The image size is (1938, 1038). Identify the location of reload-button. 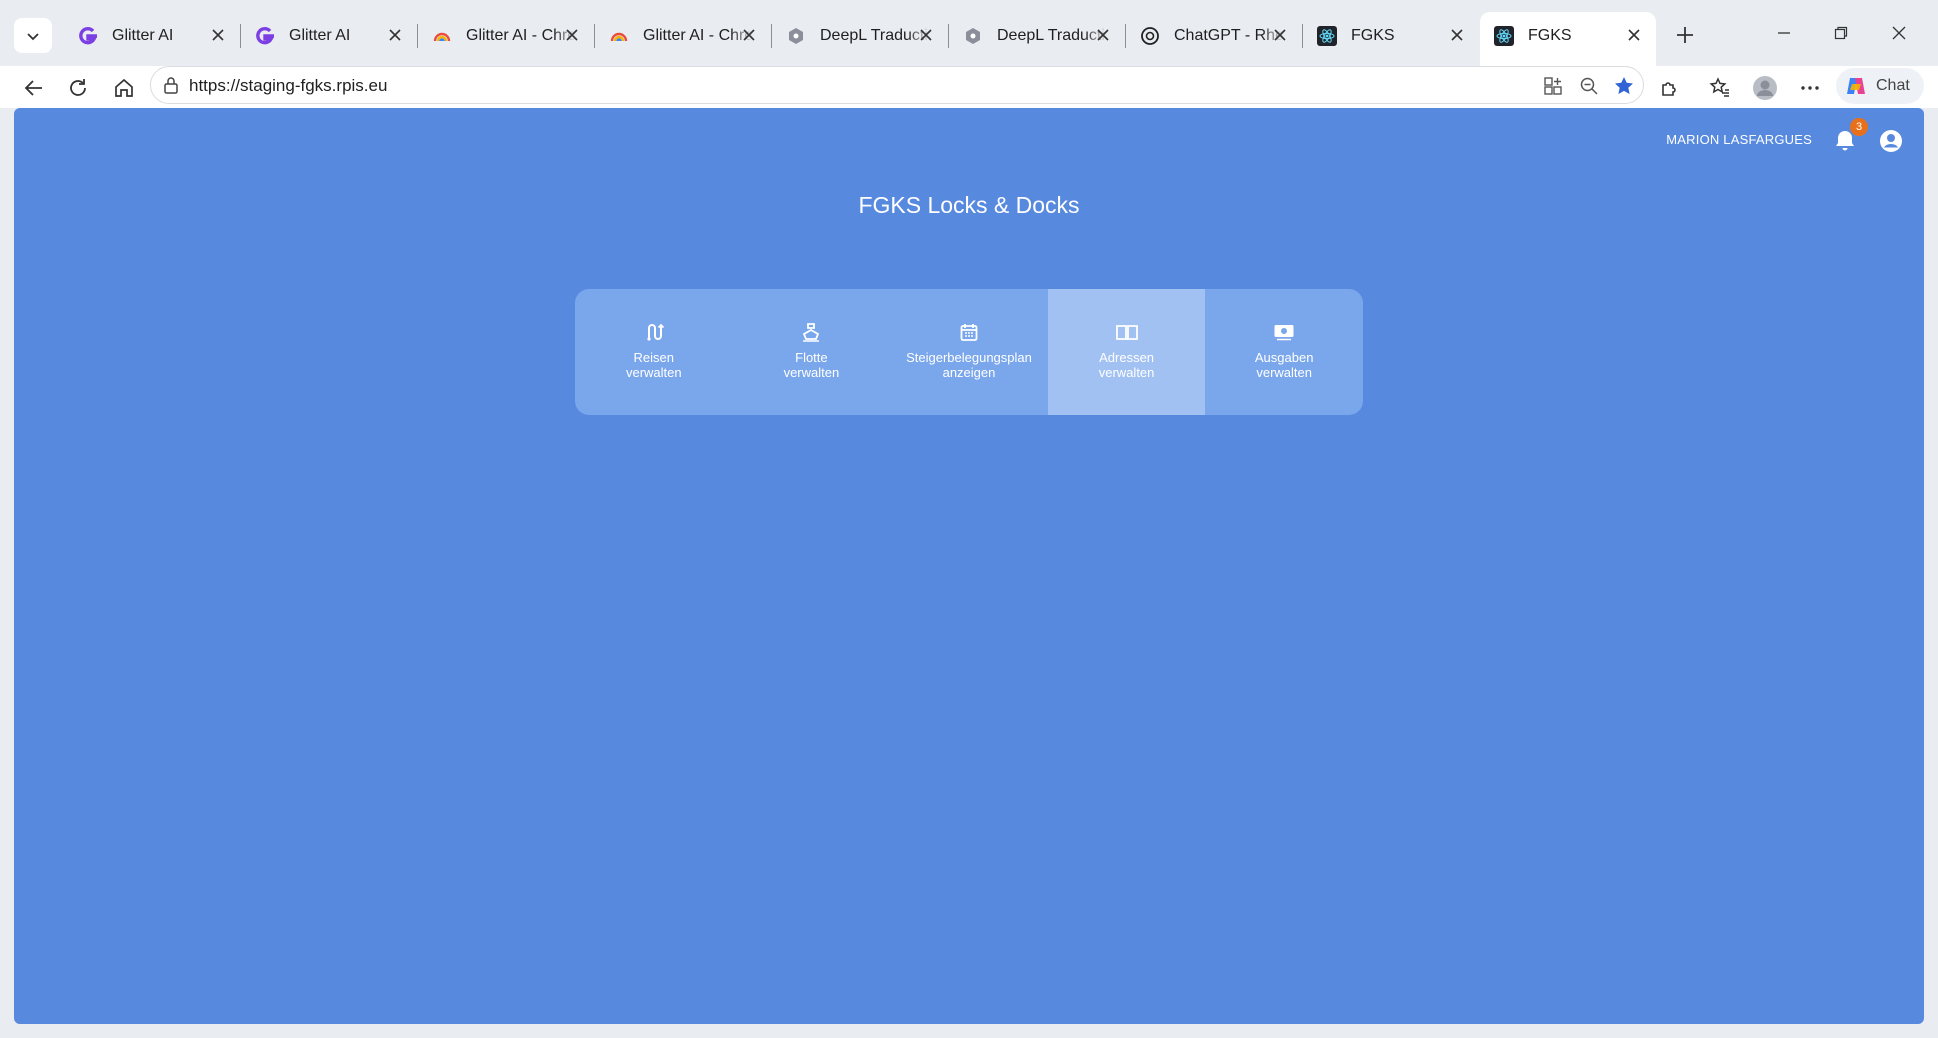
(78, 88).